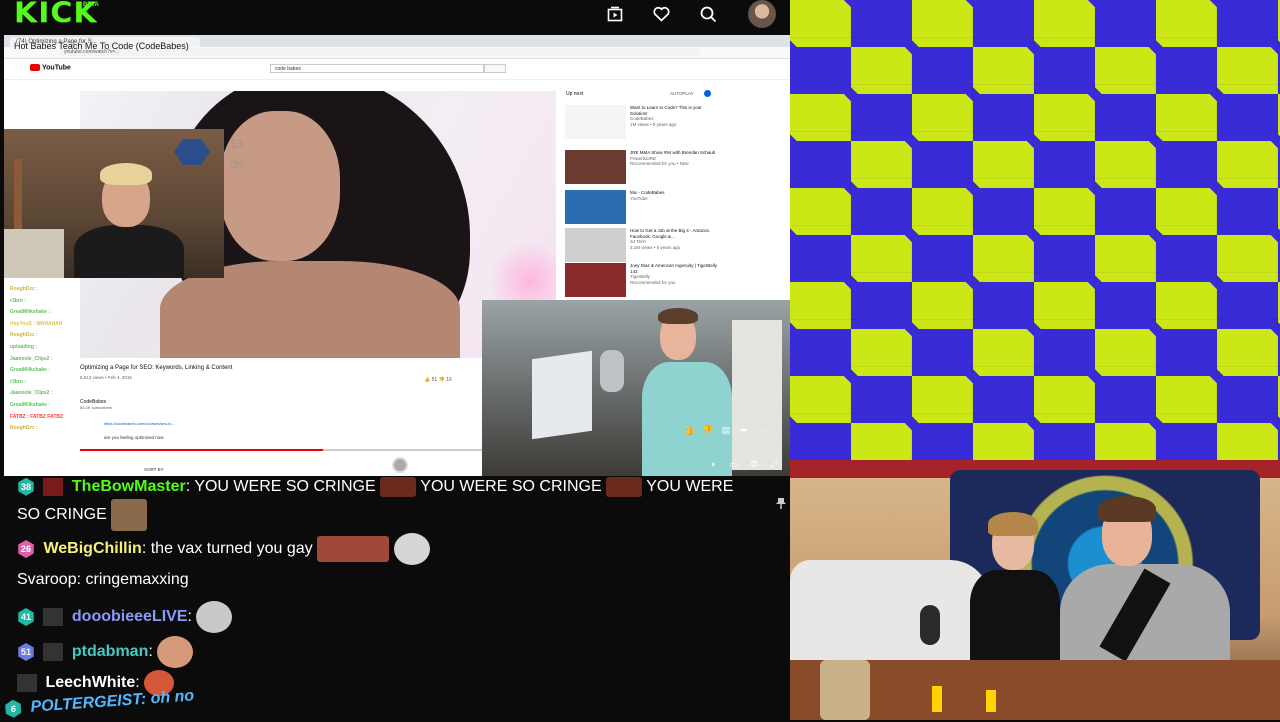 This screenshot has width=1280, height=722. I want to click on search-icon, so click(708, 14).